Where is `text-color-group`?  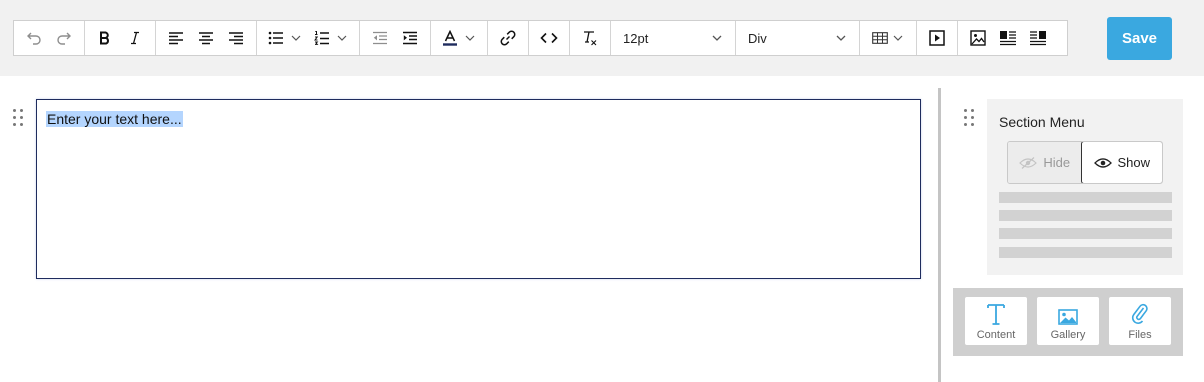
text-color-group is located at coordinates (459, 38).